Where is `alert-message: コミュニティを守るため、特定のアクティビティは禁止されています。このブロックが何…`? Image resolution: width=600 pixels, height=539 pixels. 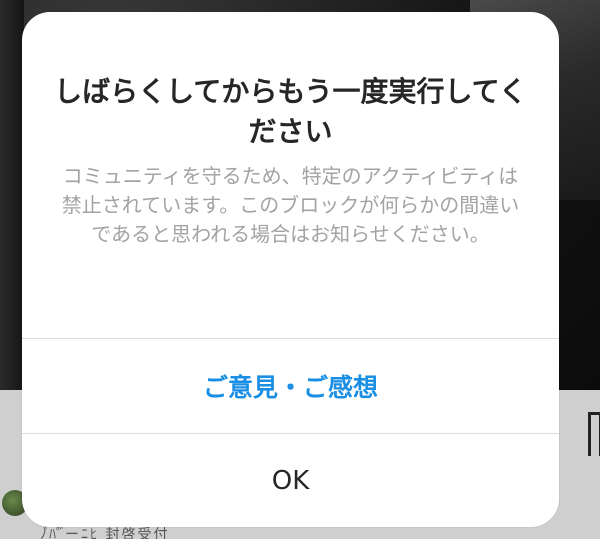
alert-message: コミュニティを守るため、特定のアクティビティは禁止されています。このブロックが何… is located at coordinates (290, 205).